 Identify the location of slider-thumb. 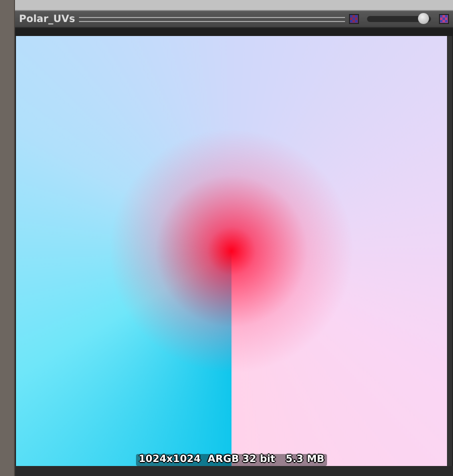
(424, 18).